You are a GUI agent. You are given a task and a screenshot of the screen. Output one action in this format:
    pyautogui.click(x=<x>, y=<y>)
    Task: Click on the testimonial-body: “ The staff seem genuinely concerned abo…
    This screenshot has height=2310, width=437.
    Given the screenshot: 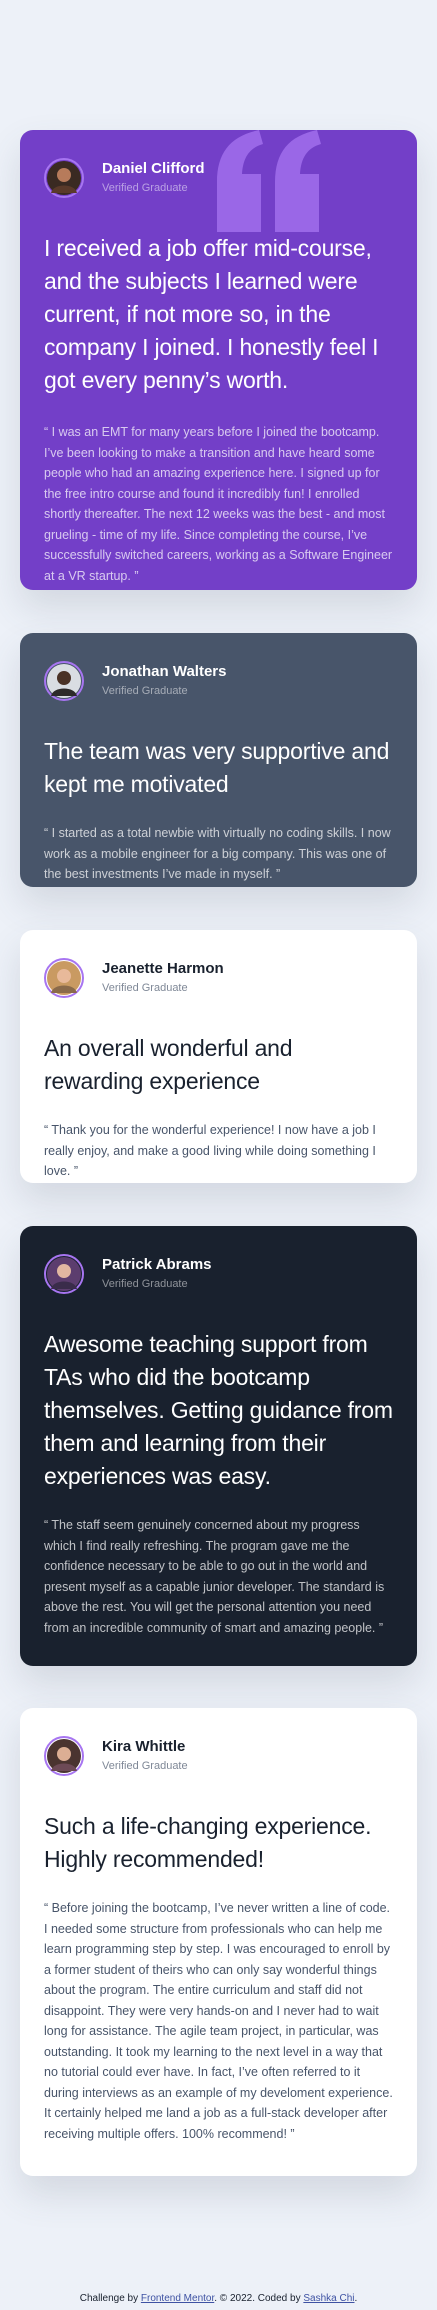 What is the action you would take?
    pyautogui.click(x=214, y=1576)
    